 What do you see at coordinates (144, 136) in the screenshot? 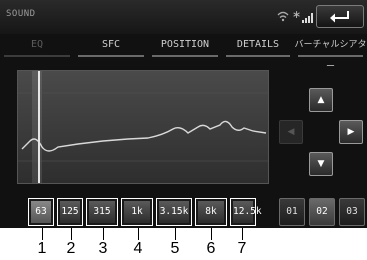
I see `eq-curve-line` at bounding box center [144, 136].